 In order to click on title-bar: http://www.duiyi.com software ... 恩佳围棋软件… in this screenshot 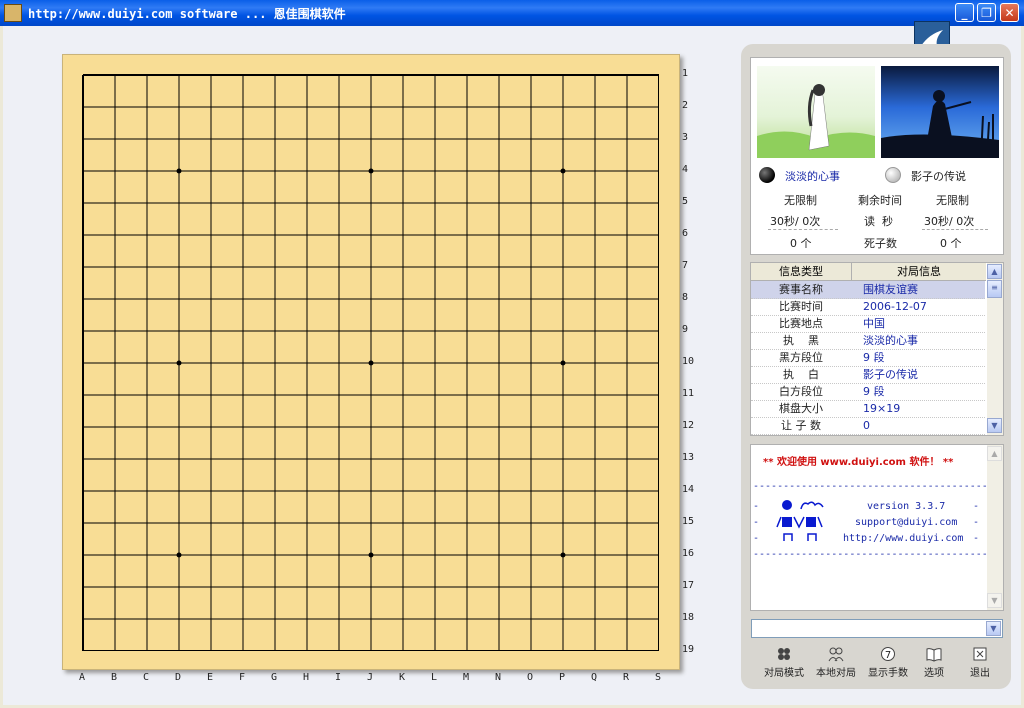, I will do `click(512, 13)`.